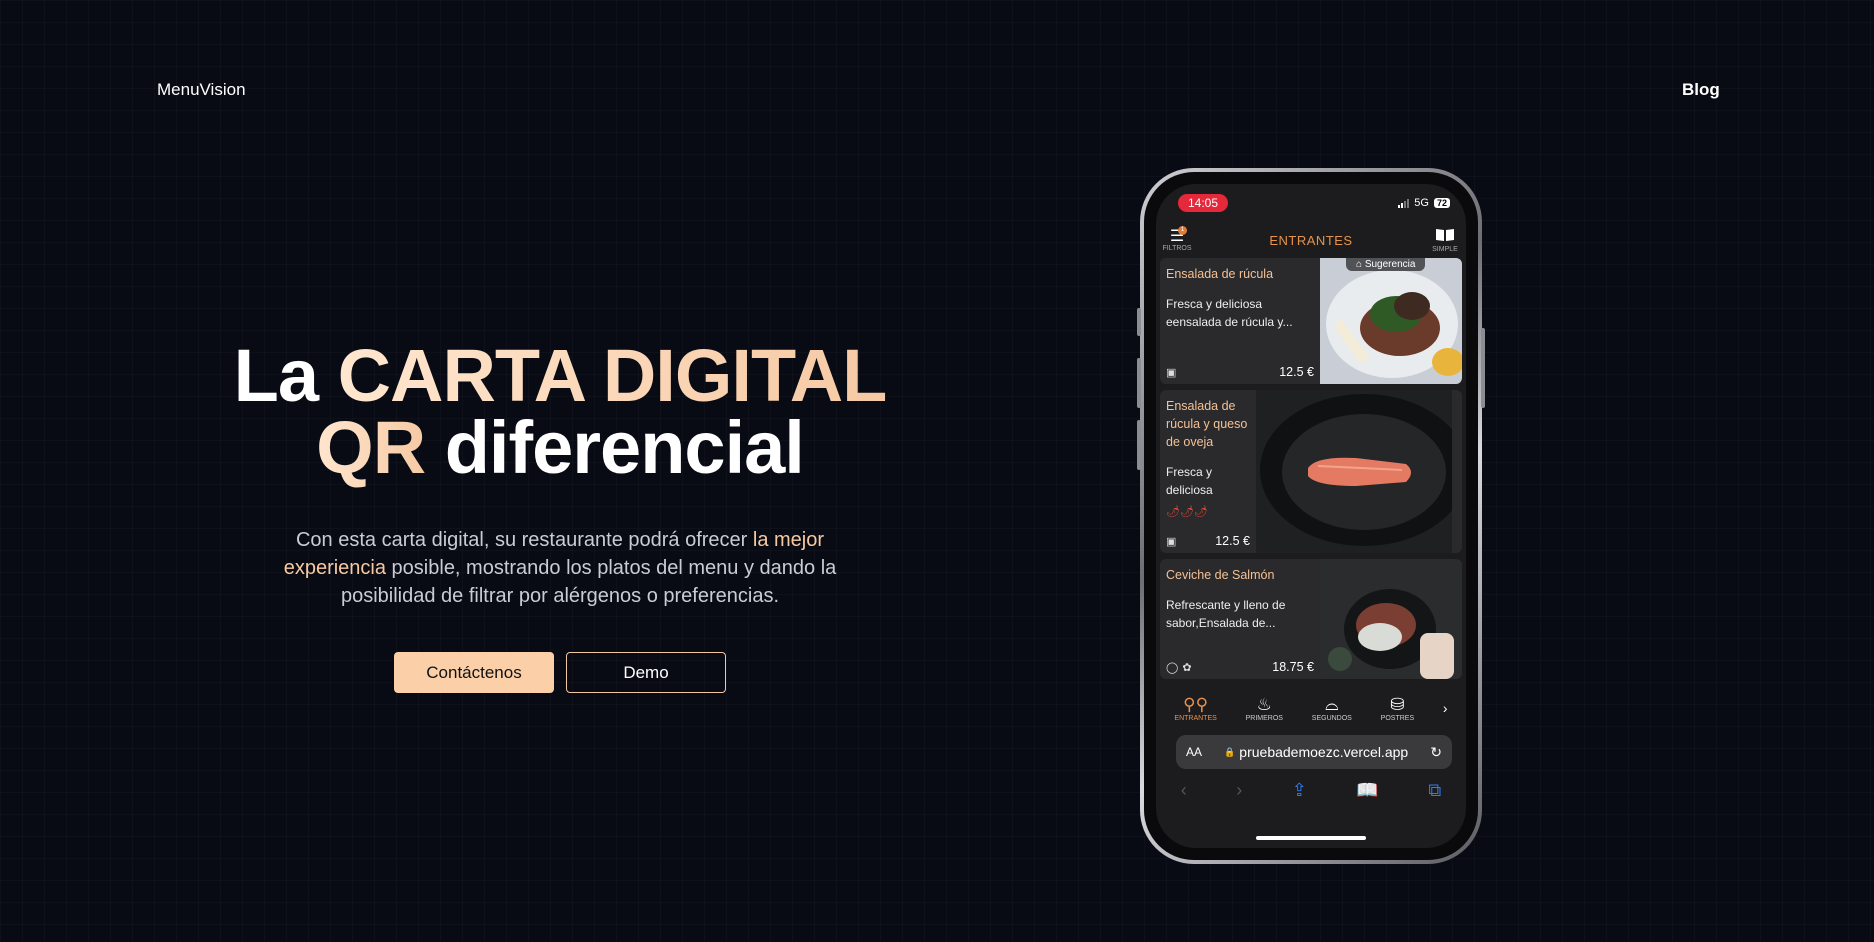 This screenshot has width=1874, height=942. I want to click on filters-button: ☰ 1 FILTROS, so click(1177, 238).